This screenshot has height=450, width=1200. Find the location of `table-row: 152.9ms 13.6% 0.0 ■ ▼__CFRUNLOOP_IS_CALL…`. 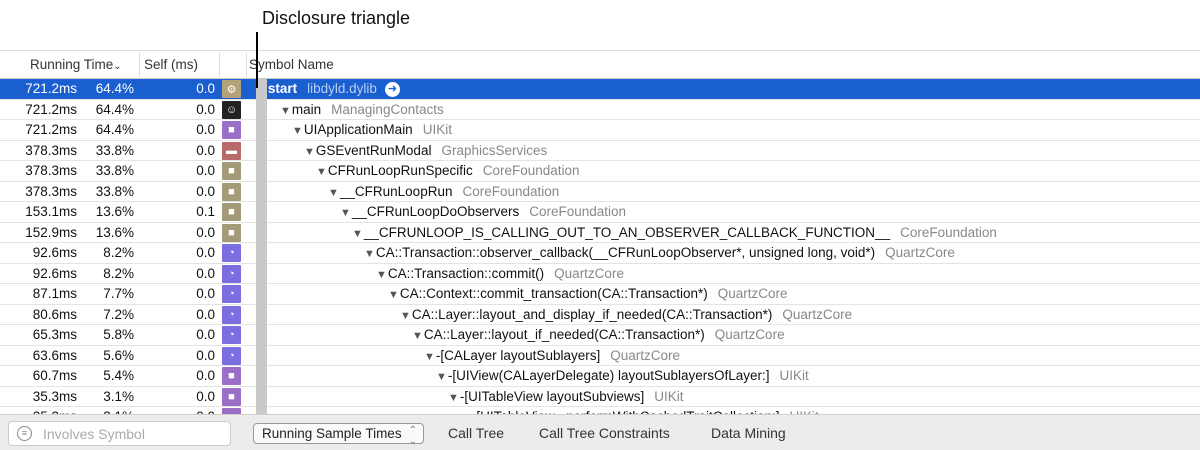

table-row: 152.9ms 13.6% 0.0 ■ ▼__CFRUNLOOP_IS_CALL… is located at coordinates (600, 233).